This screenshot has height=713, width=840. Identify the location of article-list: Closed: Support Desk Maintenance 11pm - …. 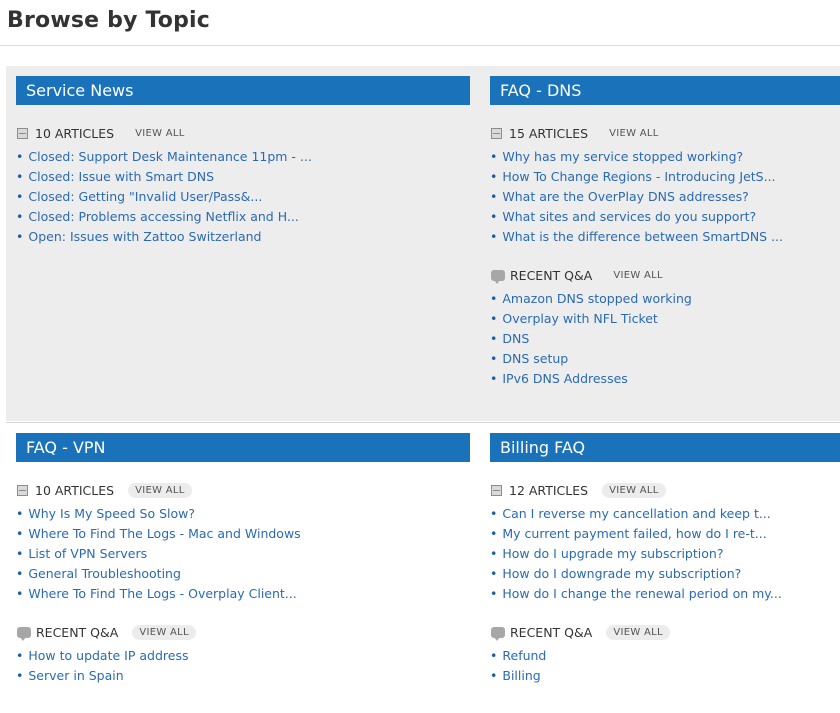
(243, 197).